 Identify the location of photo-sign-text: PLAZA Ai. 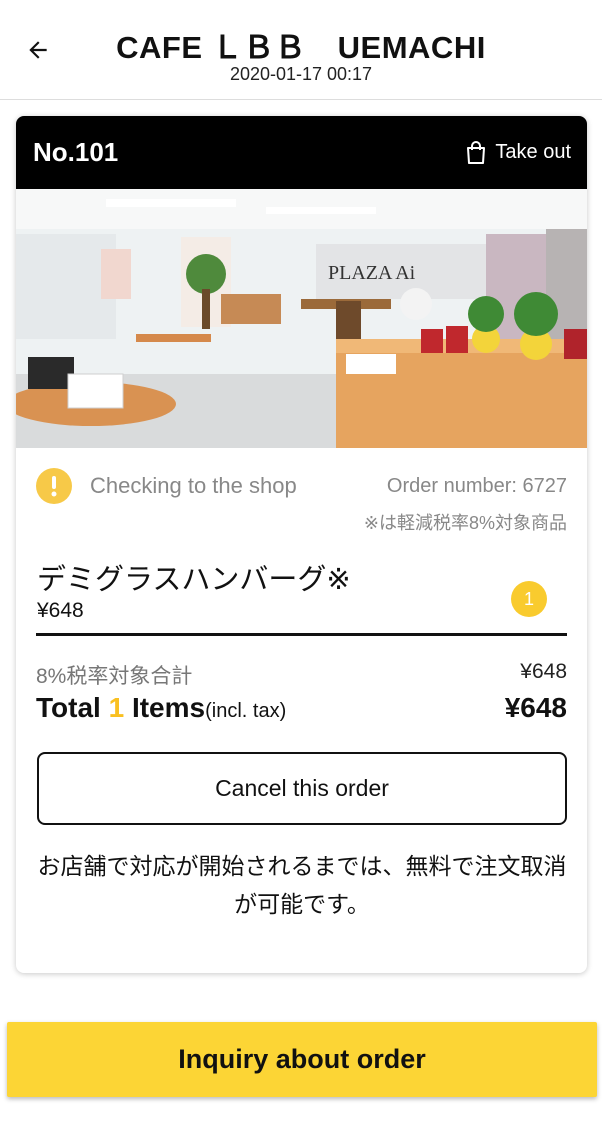
(372, 273).